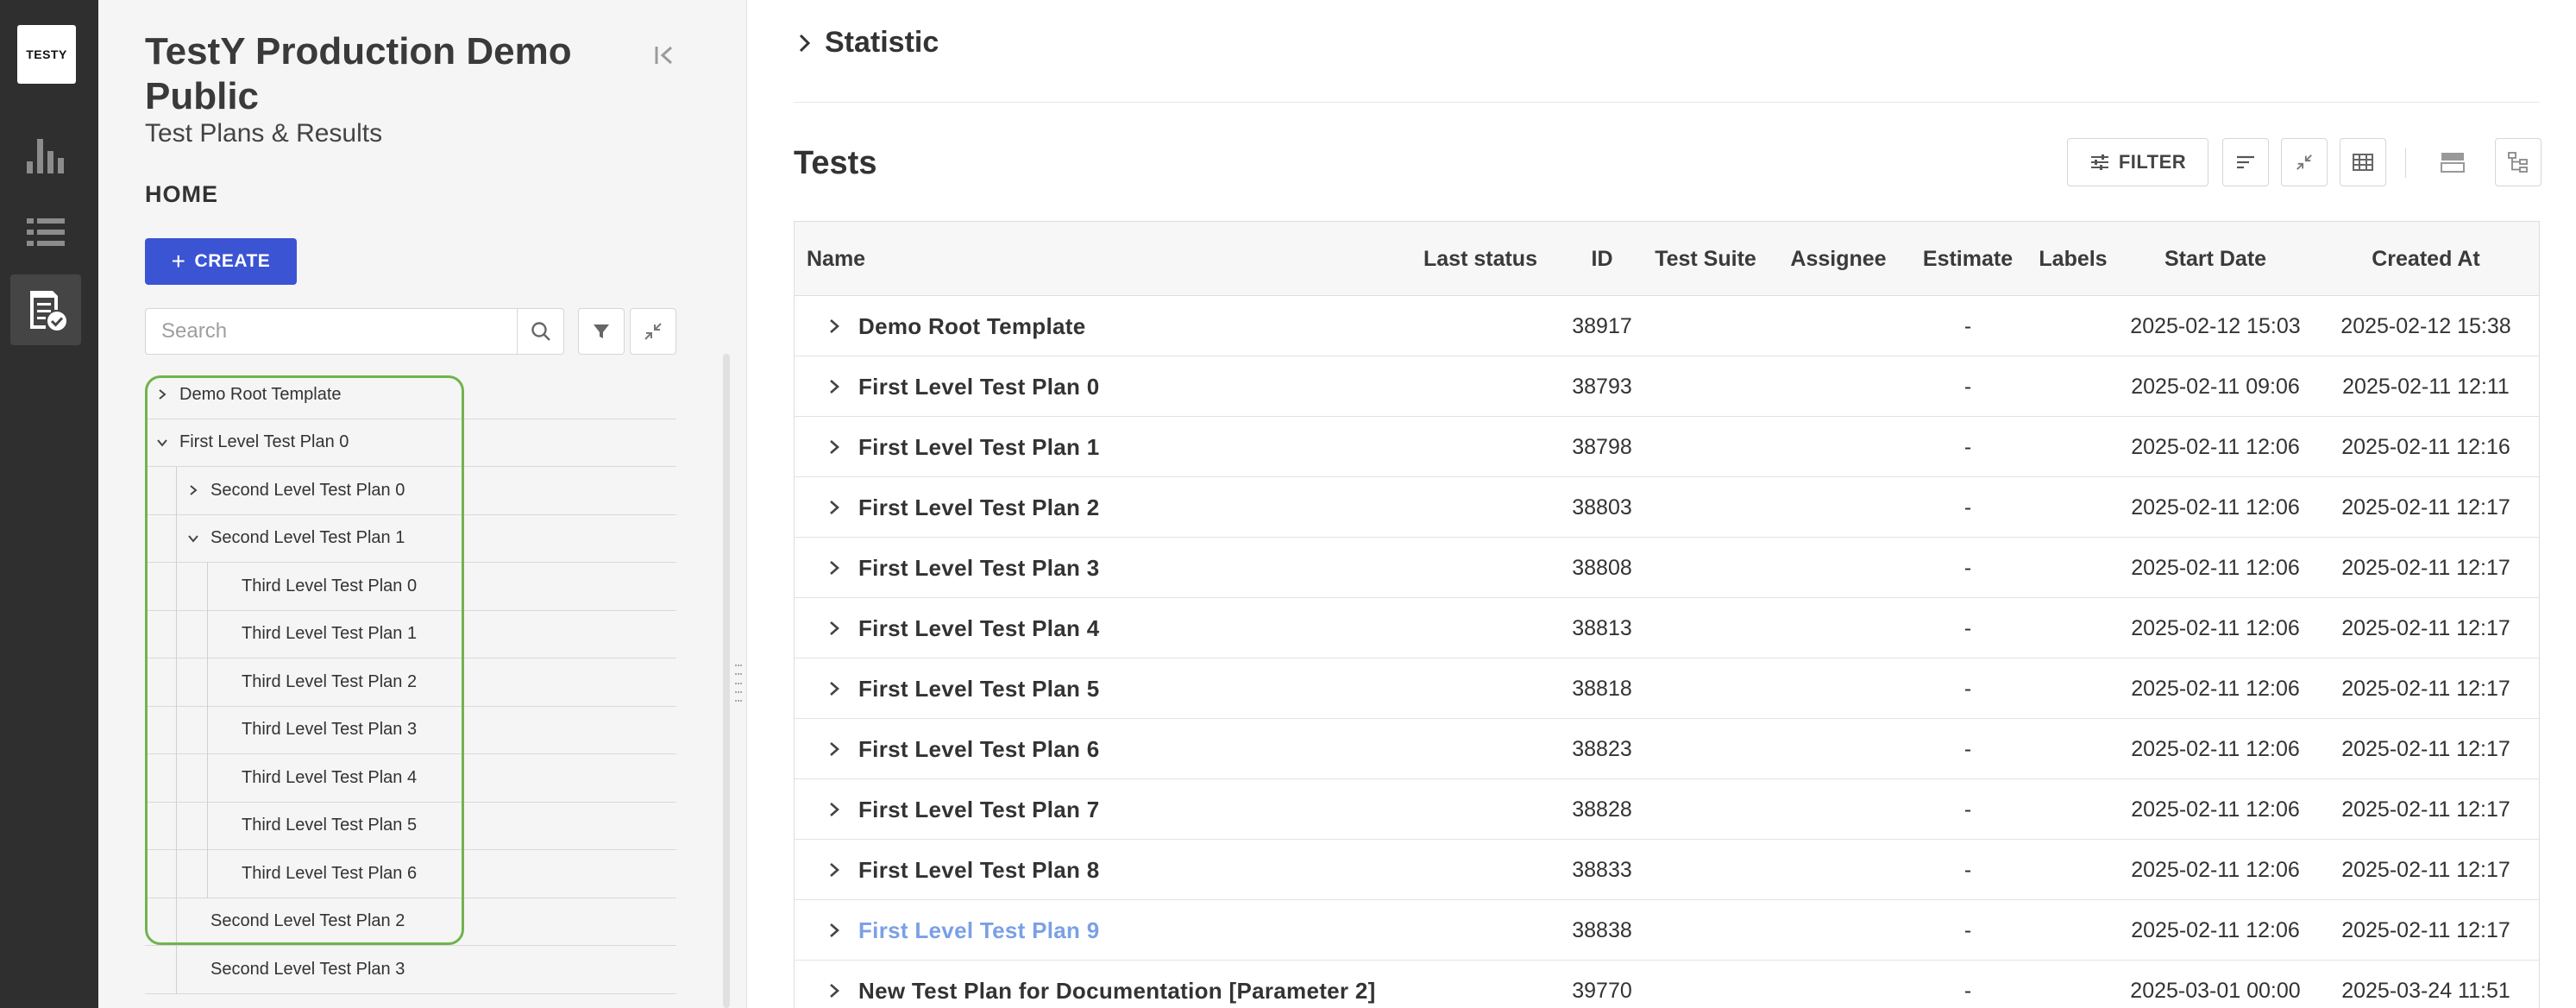 Image resolution: width=2576 pixels, height=1008 pixels. I want to click on cell-start-date: 2025-02-11 12:06, so click(2215, 930).